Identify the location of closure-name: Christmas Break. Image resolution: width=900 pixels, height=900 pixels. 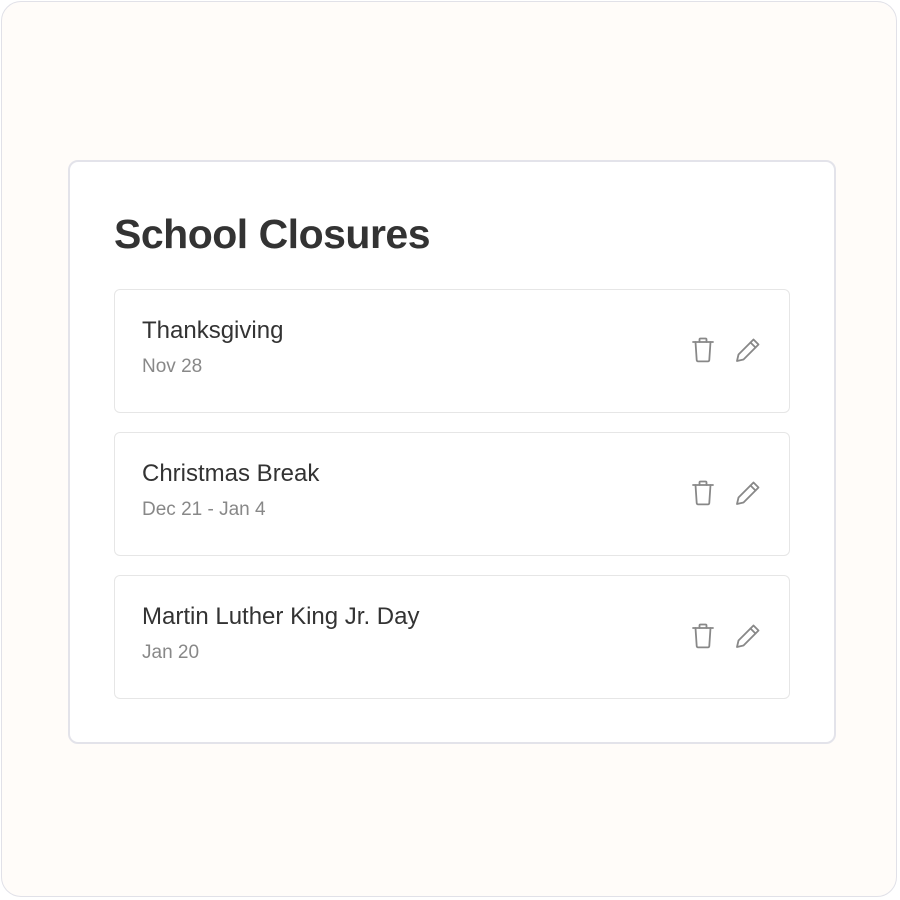
(231, 473).